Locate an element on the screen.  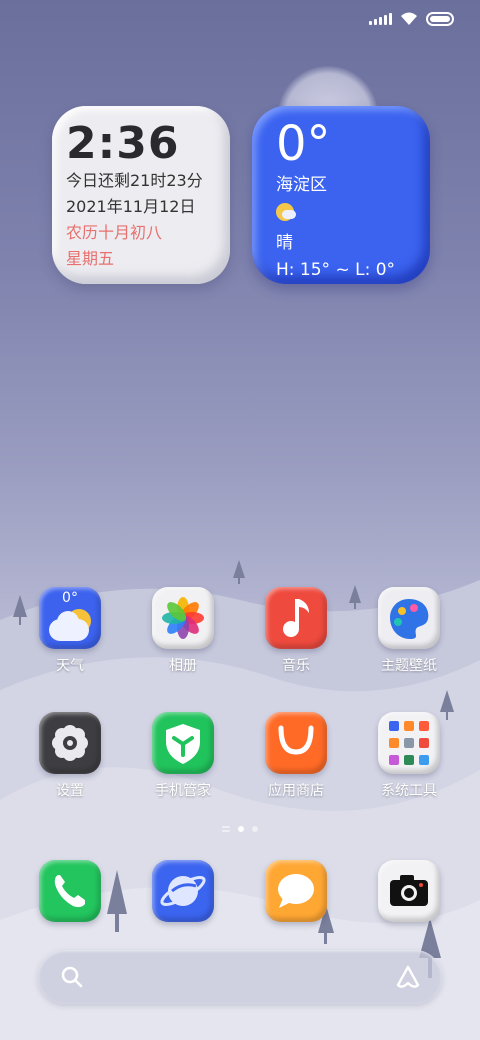
dock-phone is located at coordinates (70, 891).